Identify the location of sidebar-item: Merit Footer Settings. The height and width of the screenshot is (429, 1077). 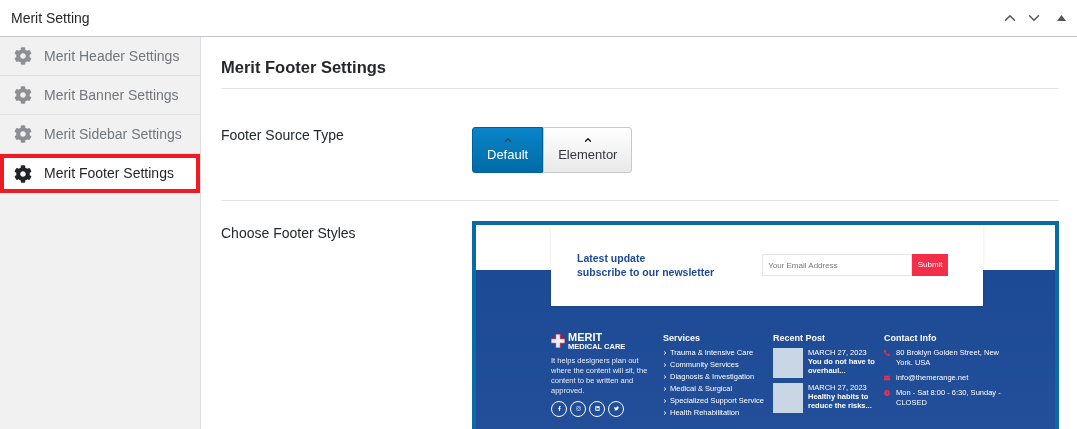
(100, 173).